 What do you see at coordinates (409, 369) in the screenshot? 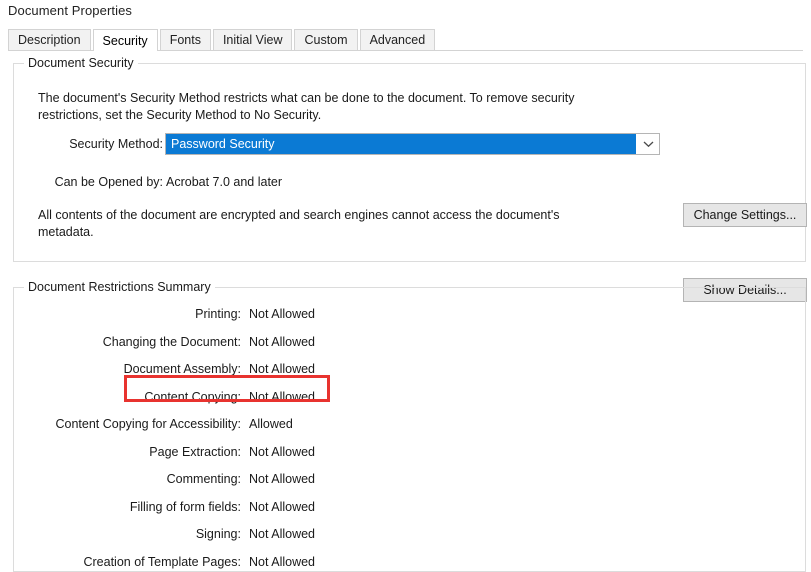
I see `restriction-row: Document Assembly: Not Allowed` at bounding box center [409, 369].